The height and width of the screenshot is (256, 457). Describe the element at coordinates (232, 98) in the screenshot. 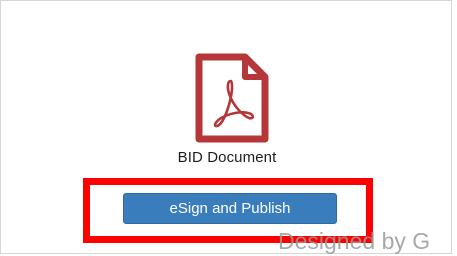

I see `pdf-document-icon` at that location.